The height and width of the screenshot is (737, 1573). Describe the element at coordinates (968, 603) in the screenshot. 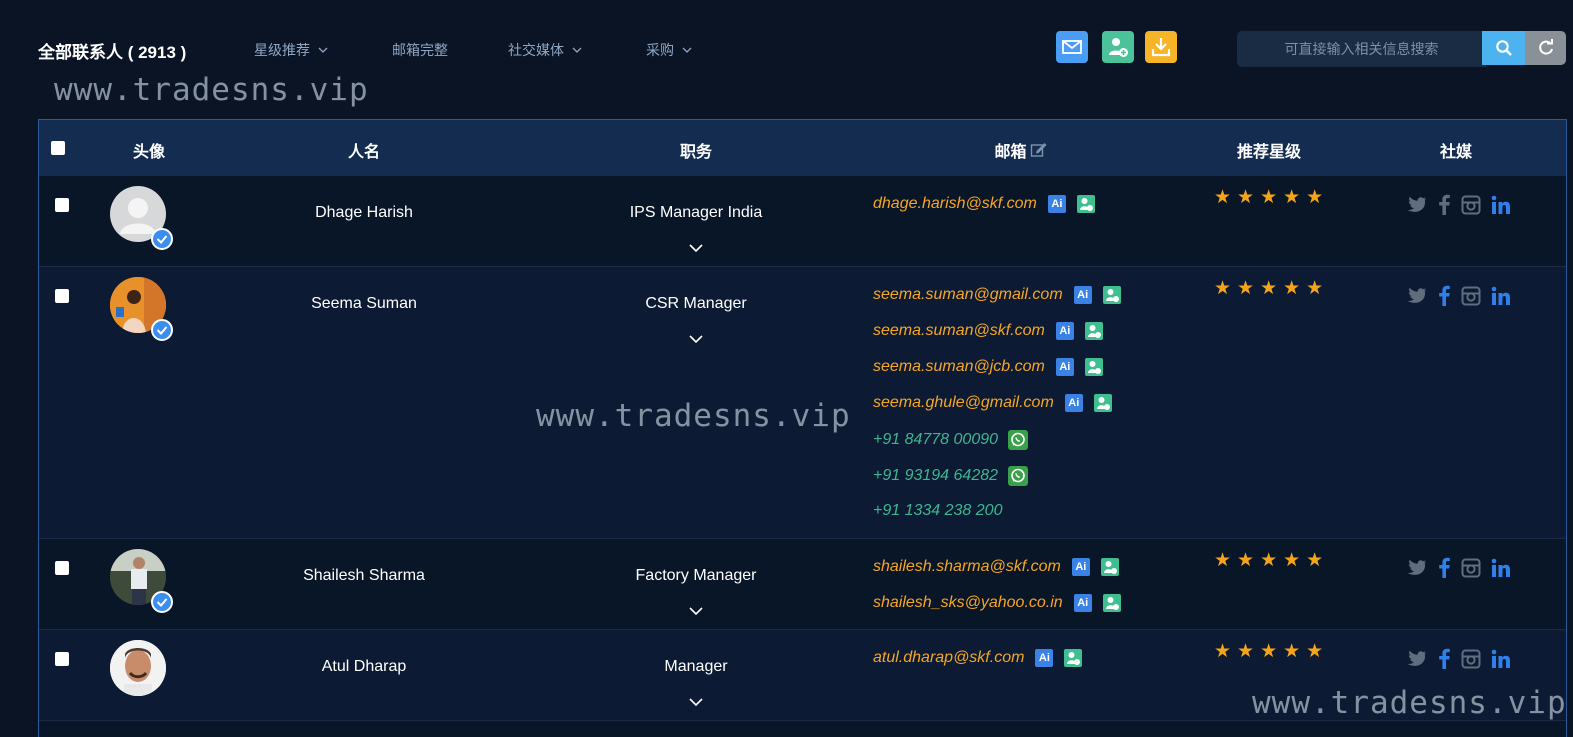

I see `email-address: shailesh_sks@yahoo.co.in` at that location.